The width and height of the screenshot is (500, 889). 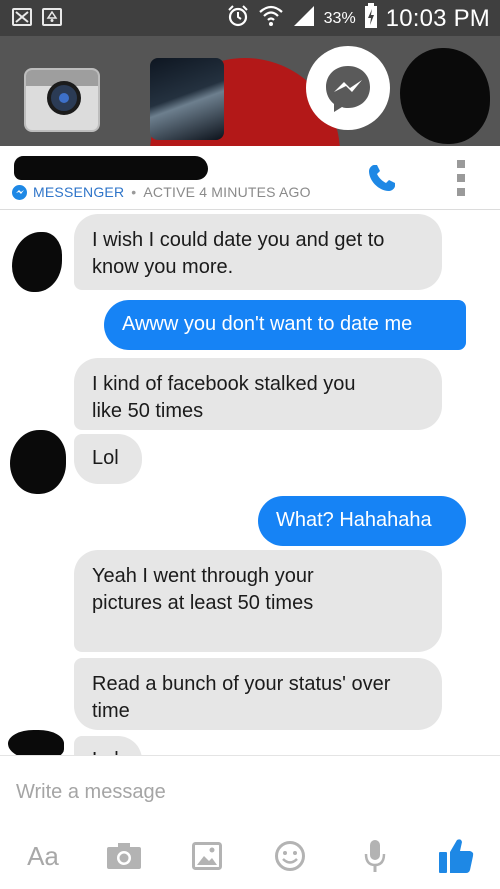 What do you see at coordinates (19, 192) in the screenshot?
I see `messenger-small-icon` at bounding box center [19, 192].